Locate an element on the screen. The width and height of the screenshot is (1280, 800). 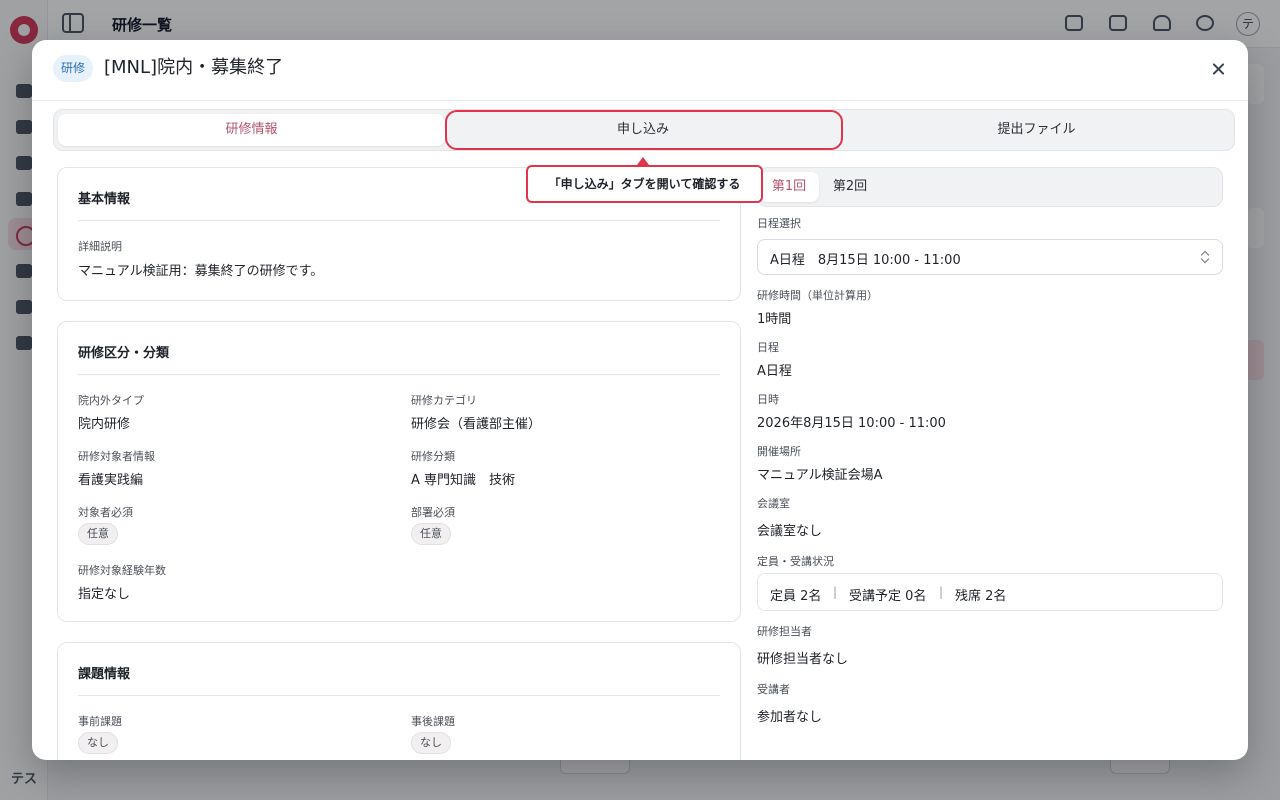
tooltip-arrow is located at coordinates (643, 161).